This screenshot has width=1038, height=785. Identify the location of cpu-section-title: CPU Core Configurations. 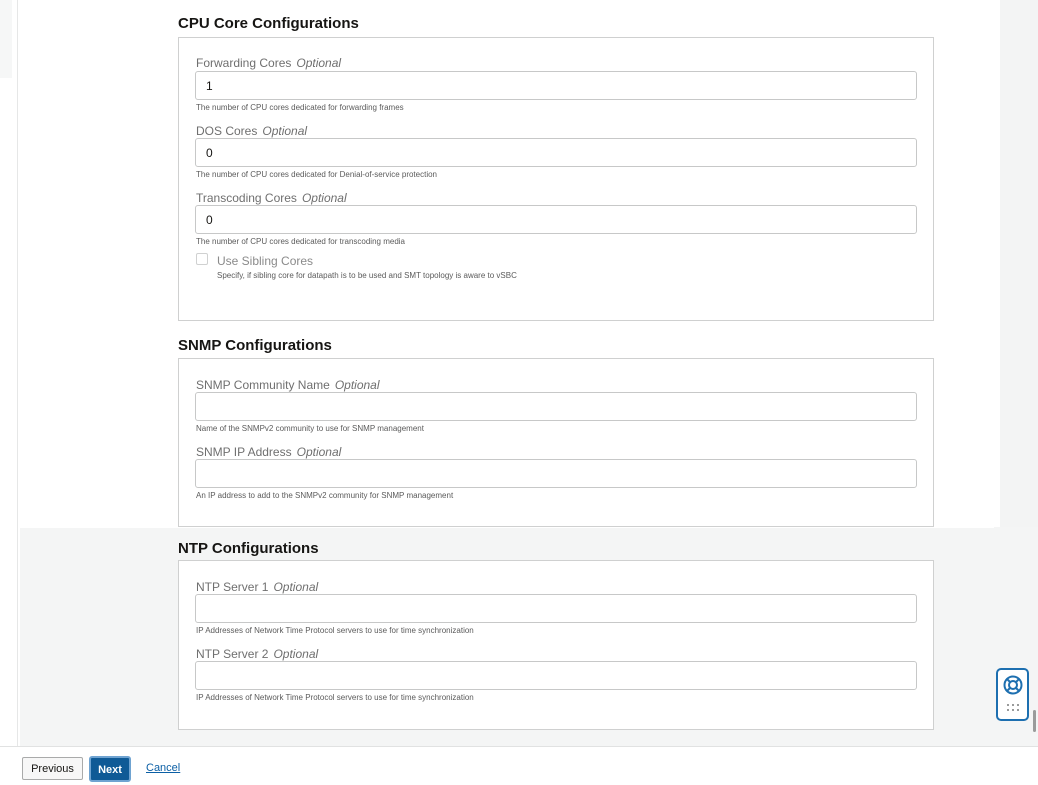
(268, 23).